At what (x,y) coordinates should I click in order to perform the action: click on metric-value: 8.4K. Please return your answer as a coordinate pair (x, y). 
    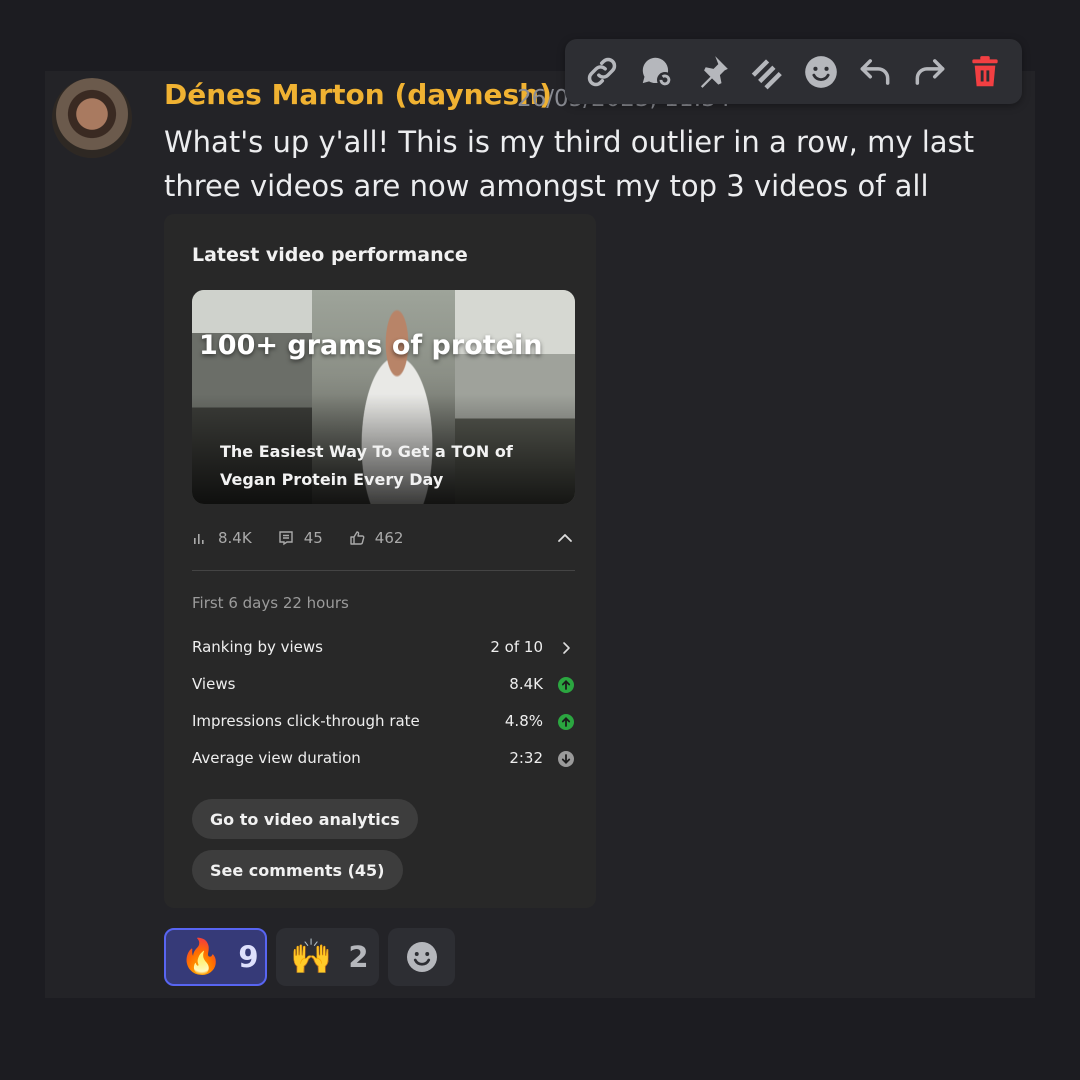
    Looking at the image, I should click on (526, 684).